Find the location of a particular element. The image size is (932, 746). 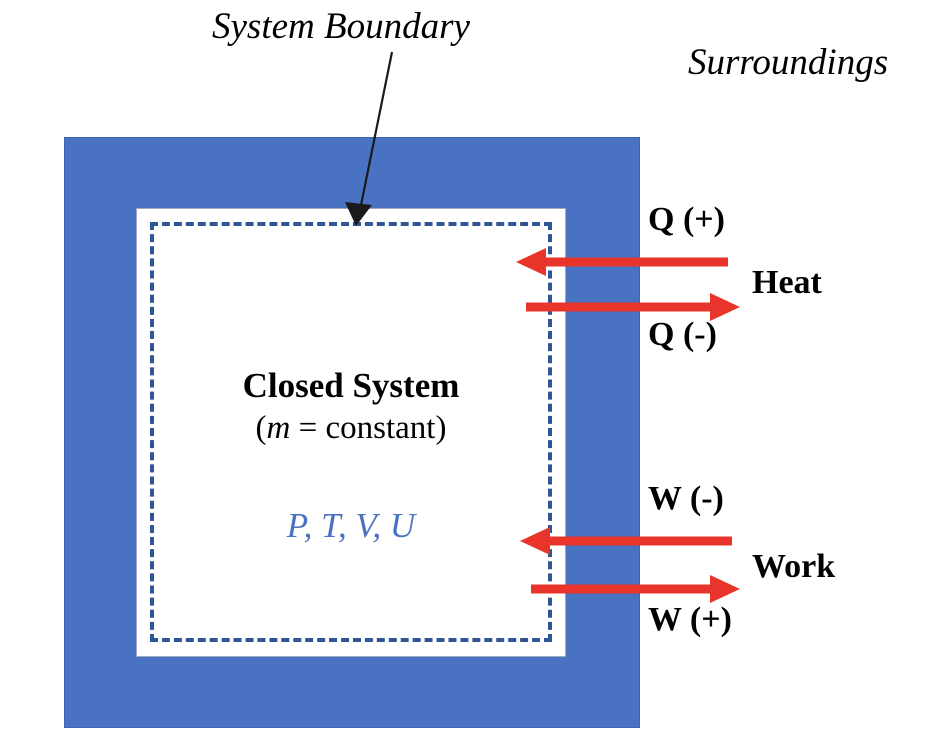

system-properties-label: P, T, V, U is located at coordinates (351, 525).